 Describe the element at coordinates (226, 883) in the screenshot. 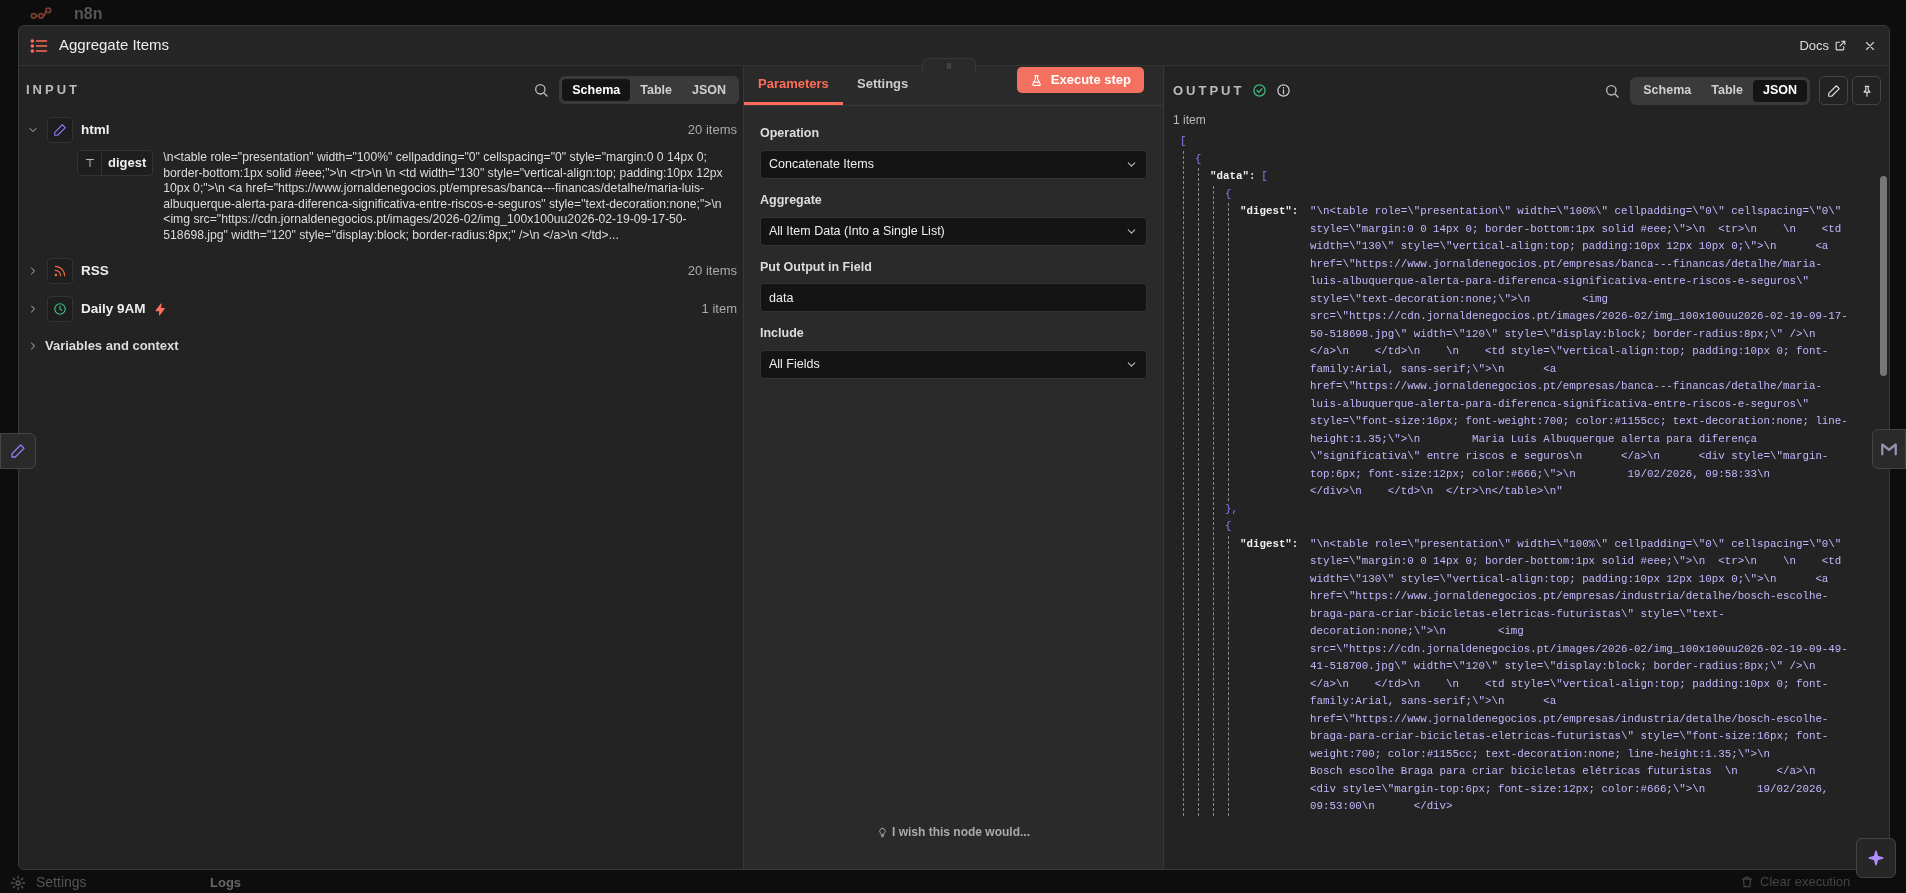

I see `logs-label: Logs` at that location.